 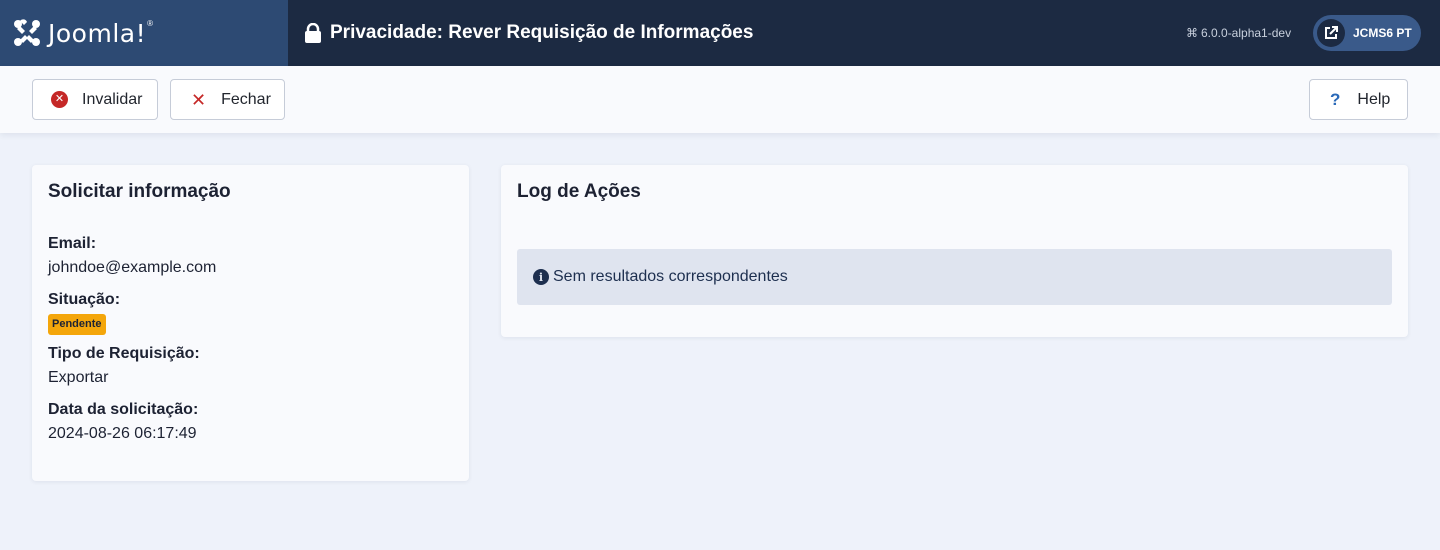 What do you see at coordinates (84, 299) in the screenshot?
I see `status-label: Situação:` at bounding box center [84, 299].